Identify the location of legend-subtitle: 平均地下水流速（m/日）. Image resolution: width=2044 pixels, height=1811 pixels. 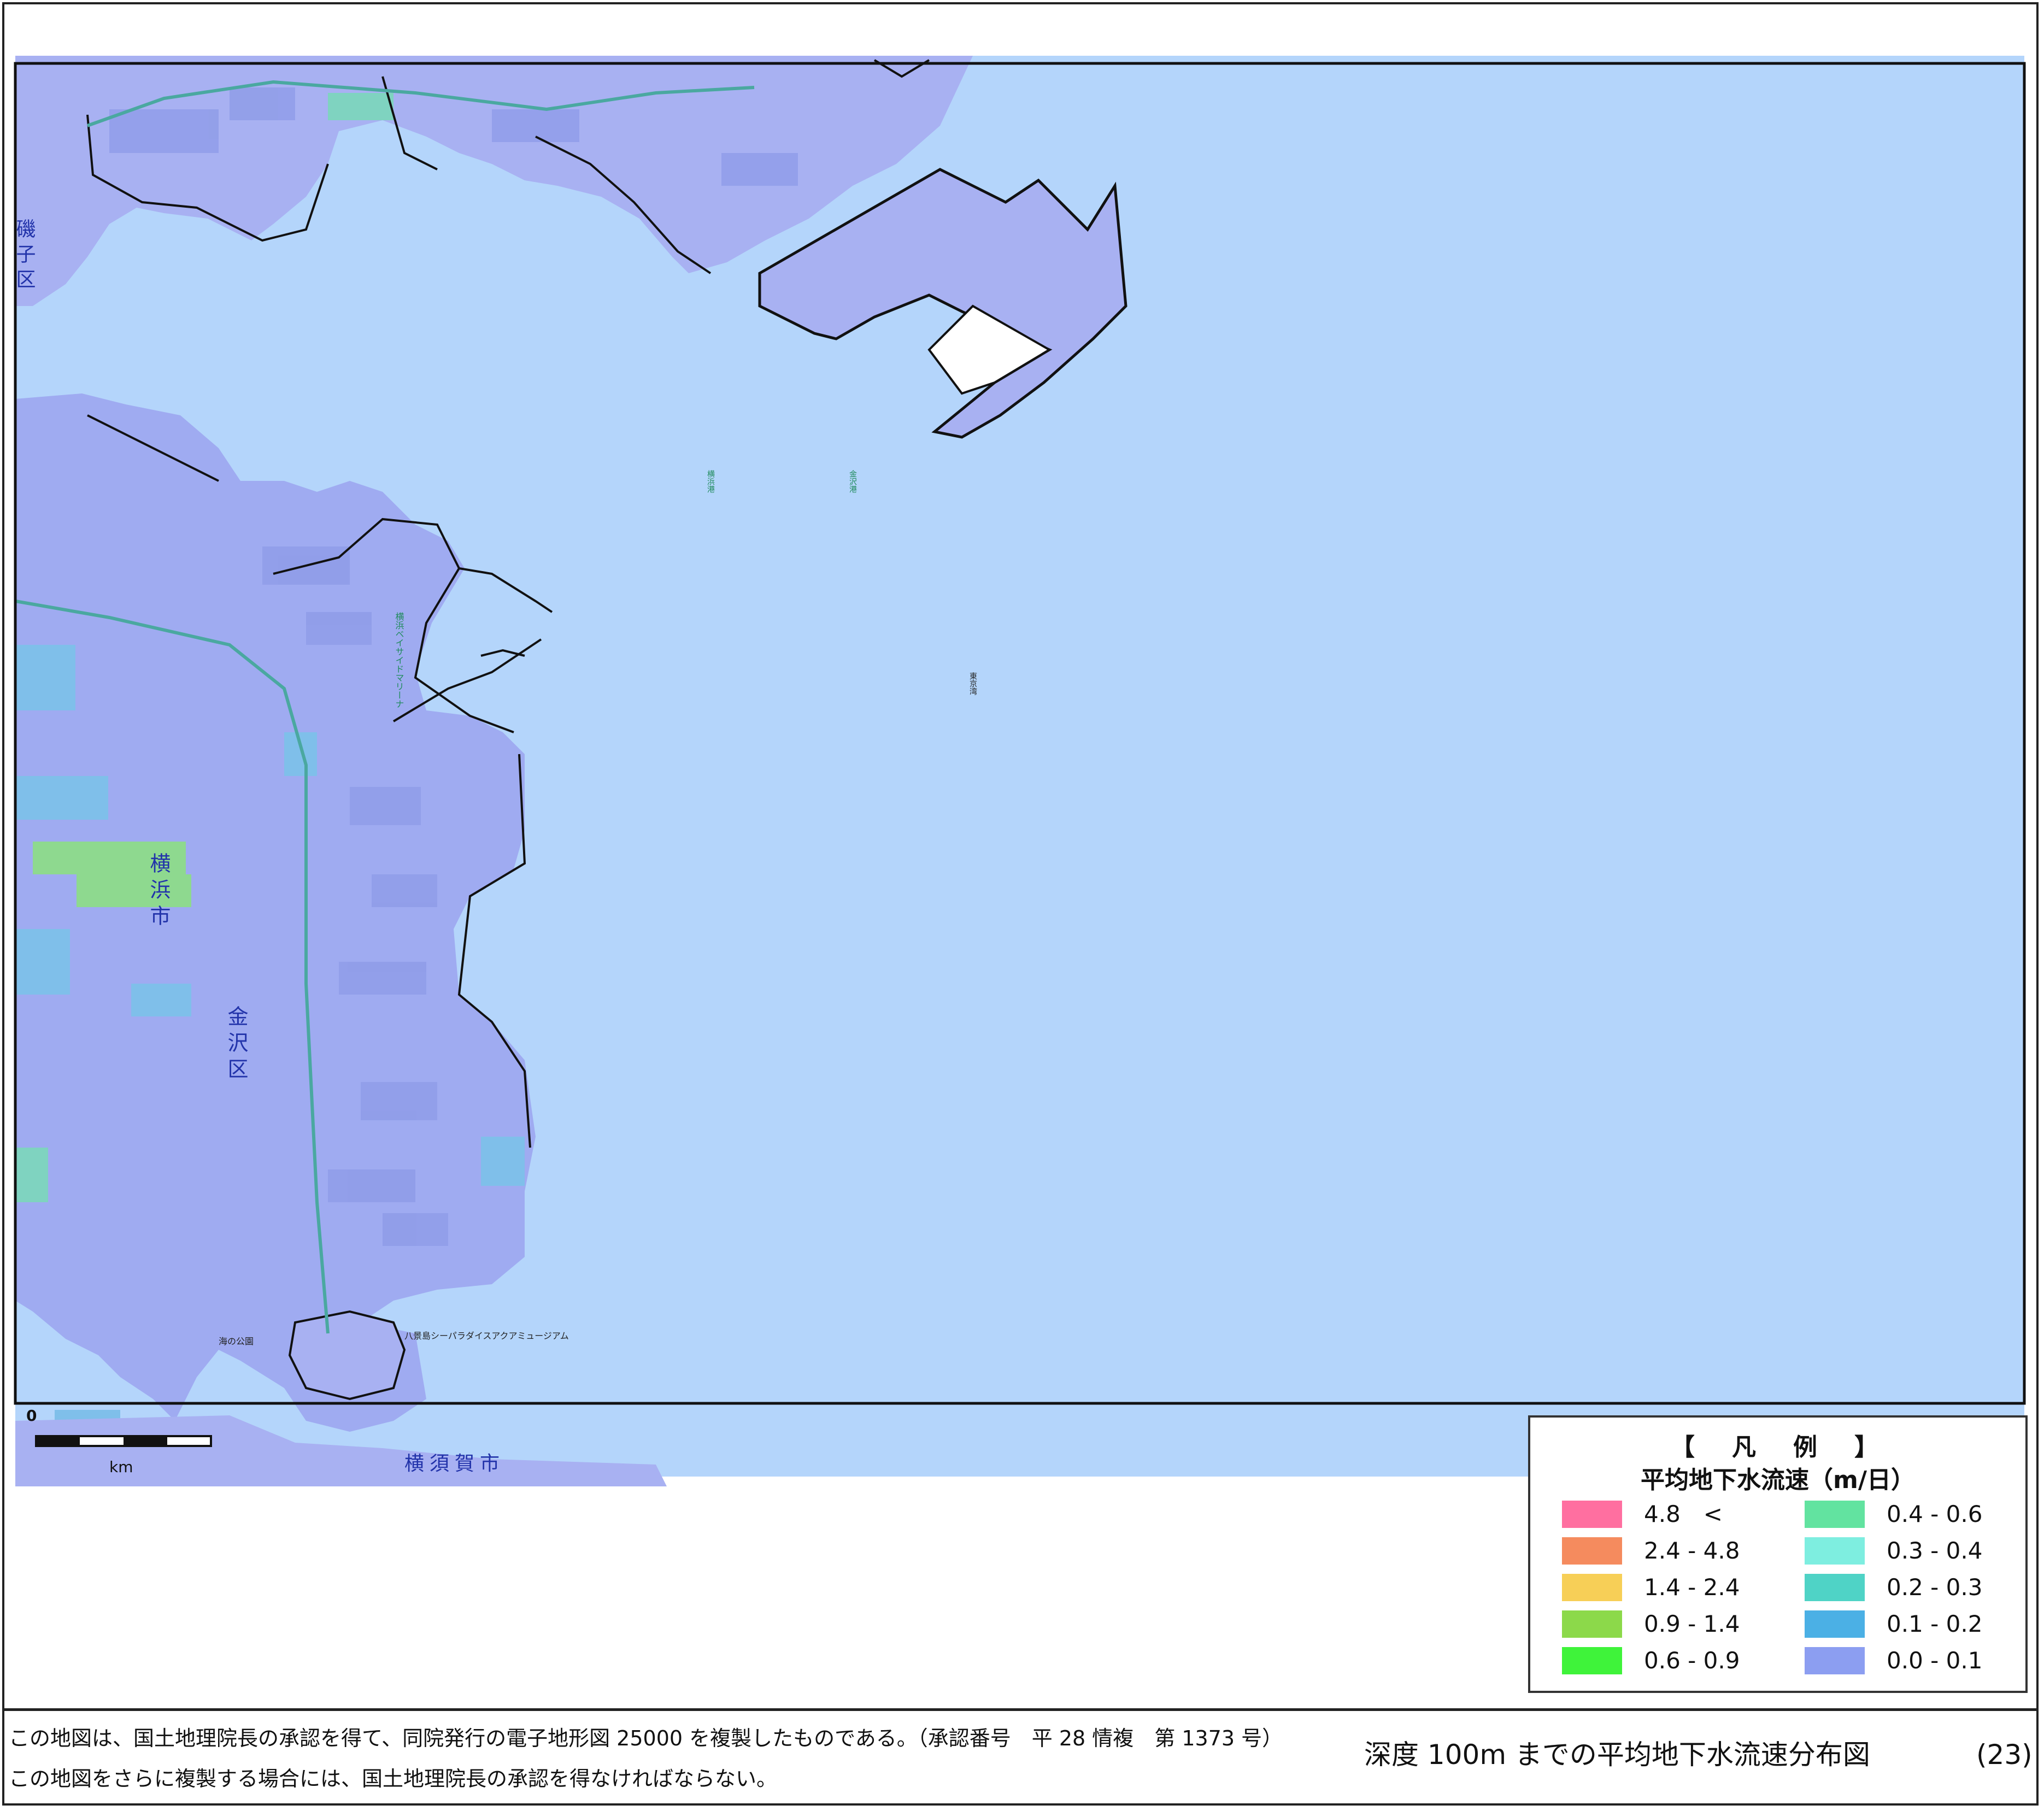
(1778, 1480).